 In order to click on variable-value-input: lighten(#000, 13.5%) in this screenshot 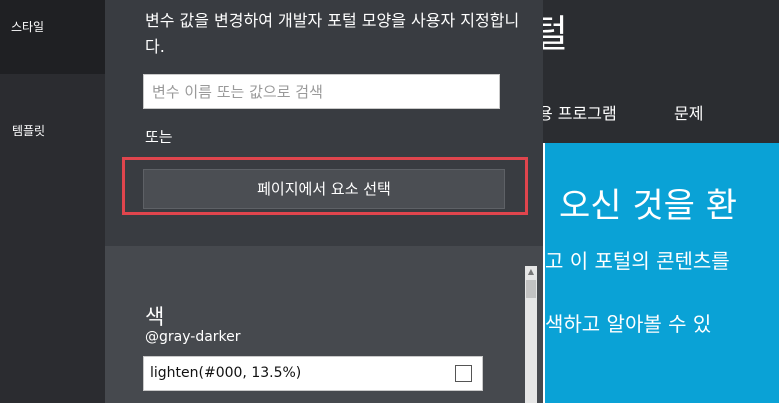, I will do `click(313, 373)`.